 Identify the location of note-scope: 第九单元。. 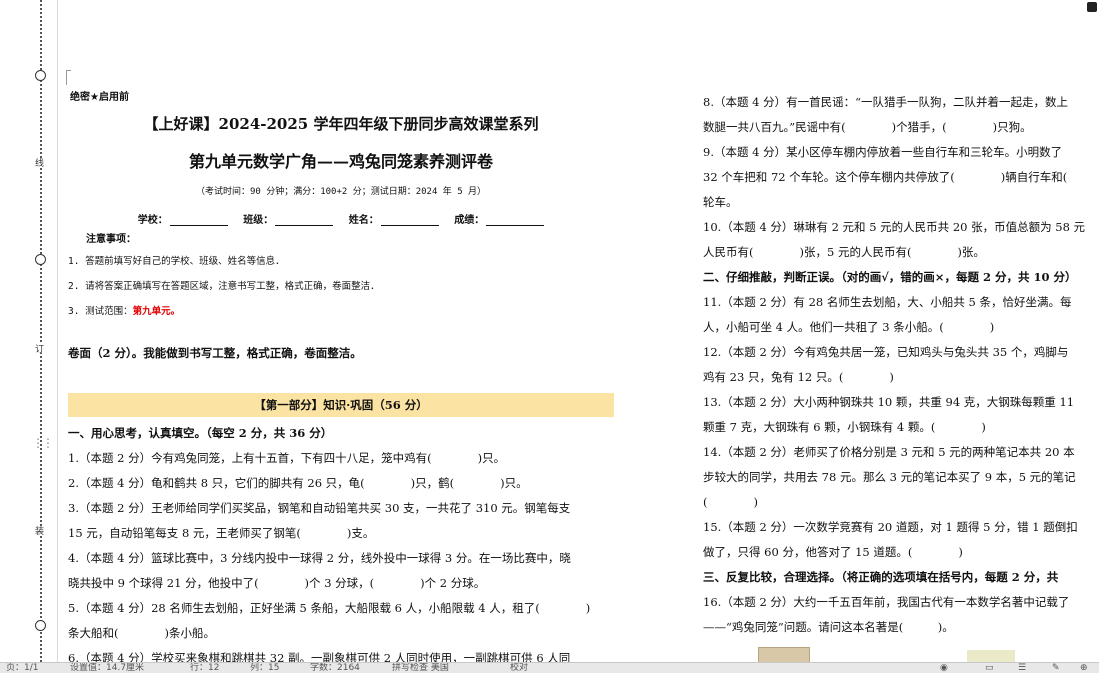
(156, 311).